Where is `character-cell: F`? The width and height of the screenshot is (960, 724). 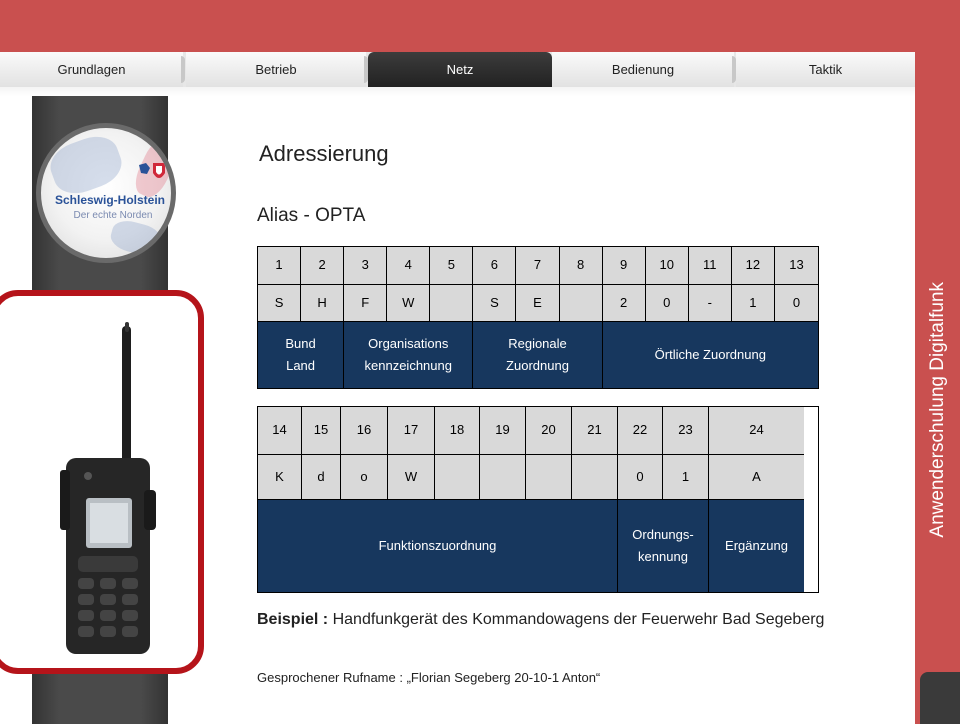 character-cell: F is located at coordinates (366, 303).